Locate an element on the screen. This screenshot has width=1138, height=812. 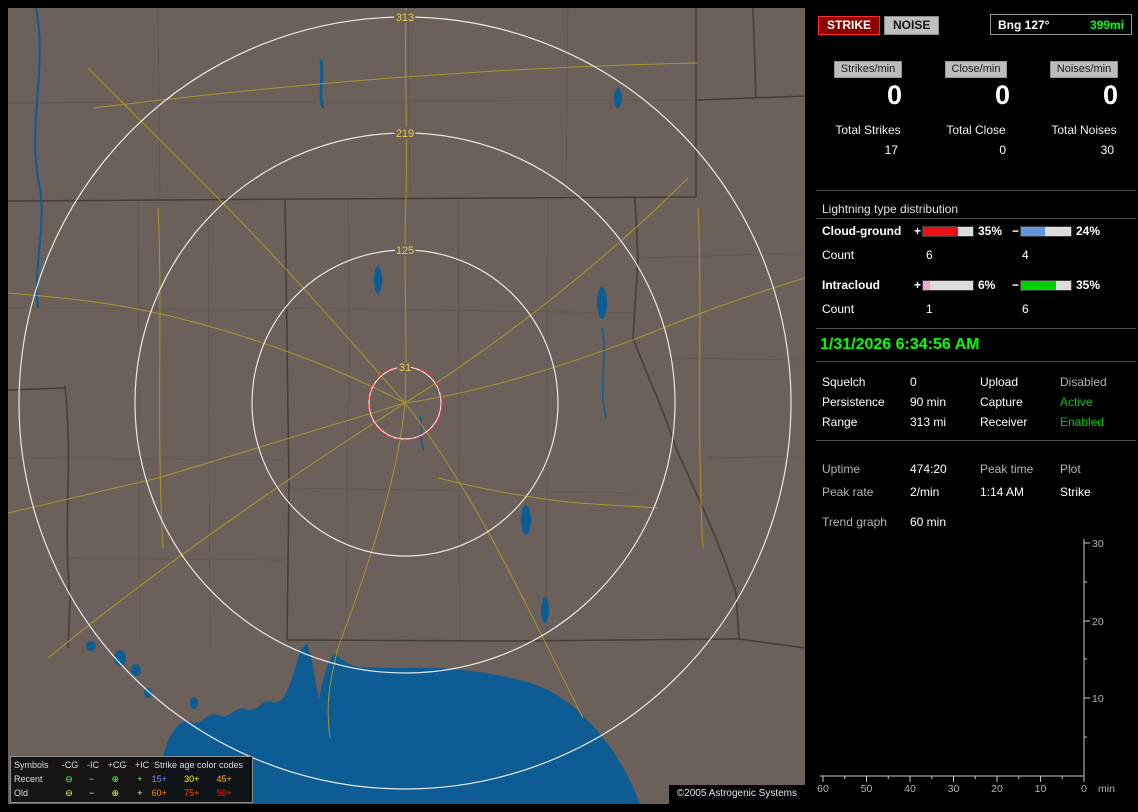
x-tick-20: 20 is located at coordinates (997, 789).